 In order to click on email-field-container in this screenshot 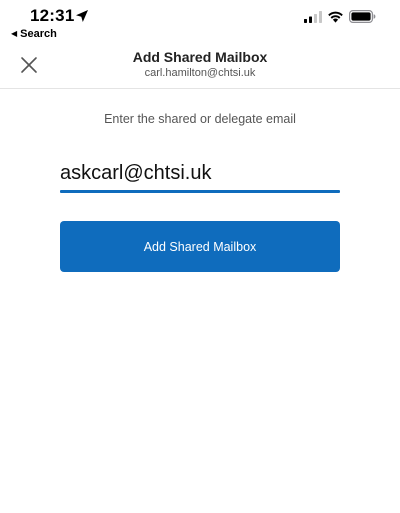, I will do `click(200, 175)`.